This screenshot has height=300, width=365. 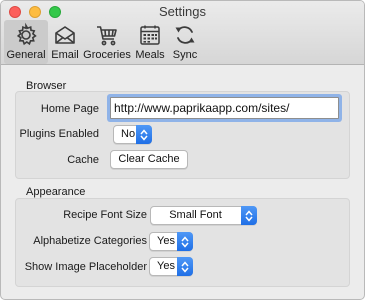 I want to click on tab-groceries: Groceries, so click(x=107, y=42).